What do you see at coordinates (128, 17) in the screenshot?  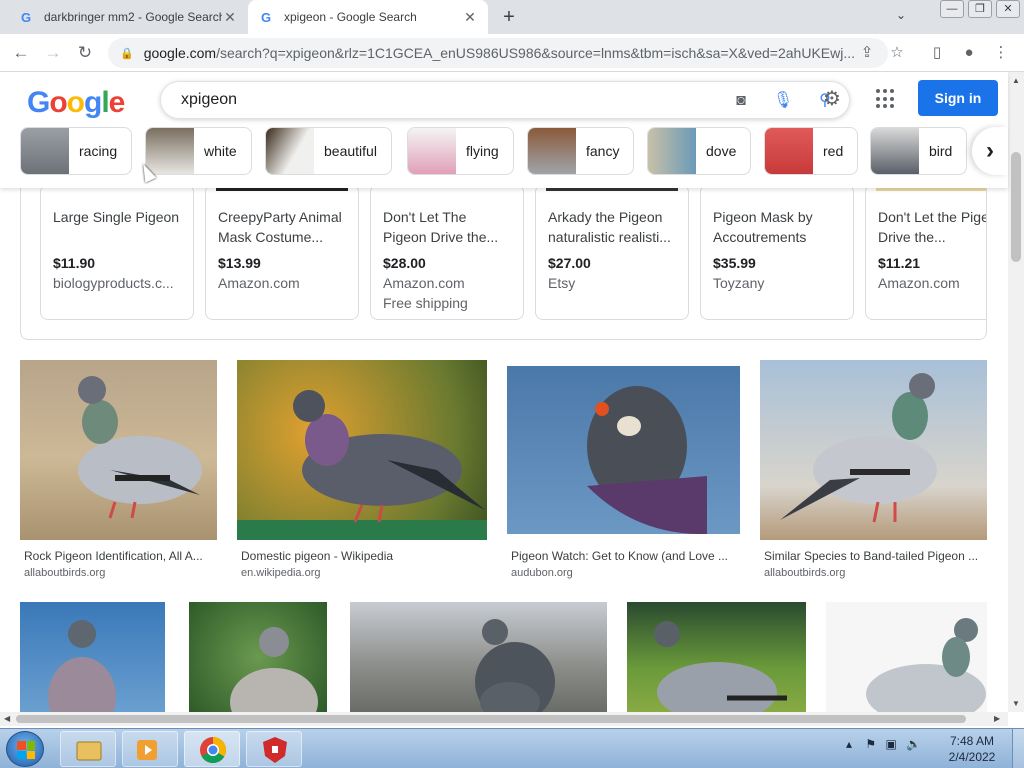 I see `tab-darkbringer: G darkbringer mm2 - Google Search ✕` at bounding box center [128, 17].